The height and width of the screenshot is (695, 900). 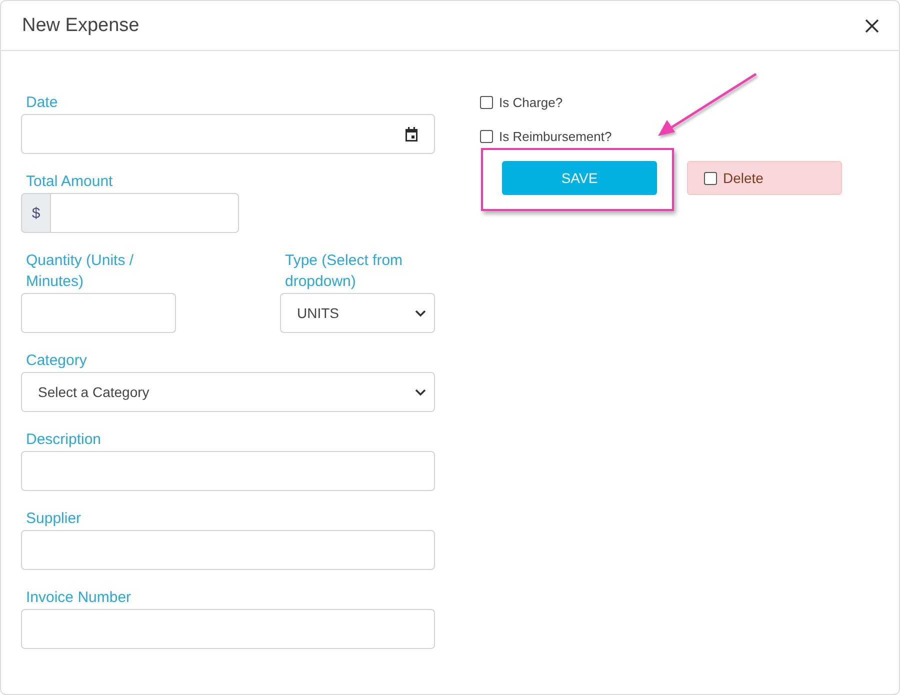 What do you see at coordinates (56, 361) in the screenshot?
I see `field-label: Category` at bounding box center [56, 361].